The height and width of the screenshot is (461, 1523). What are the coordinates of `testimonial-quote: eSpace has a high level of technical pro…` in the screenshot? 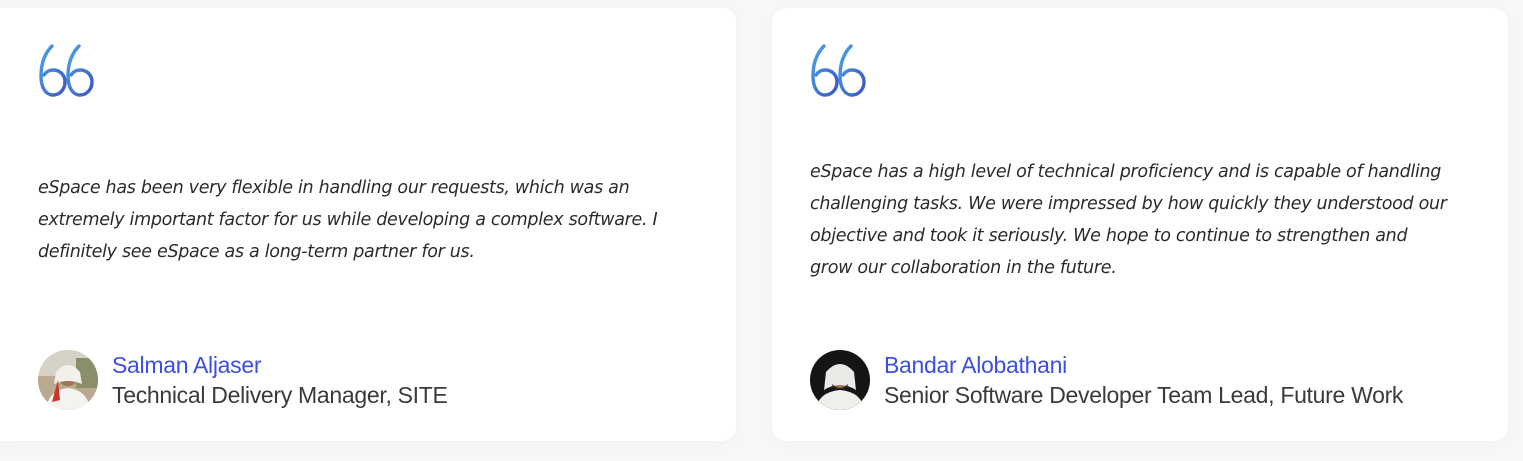 It's located at (1128, 220).